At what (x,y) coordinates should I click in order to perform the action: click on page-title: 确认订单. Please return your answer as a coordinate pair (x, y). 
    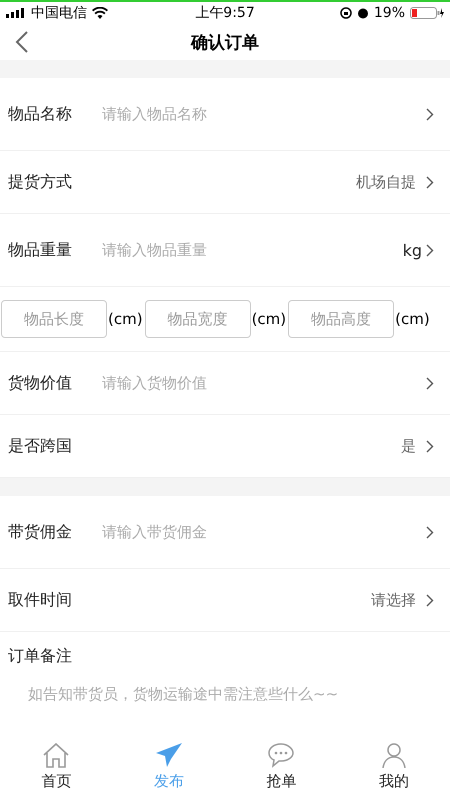
    Looking at the image, I should click on (225, 43).